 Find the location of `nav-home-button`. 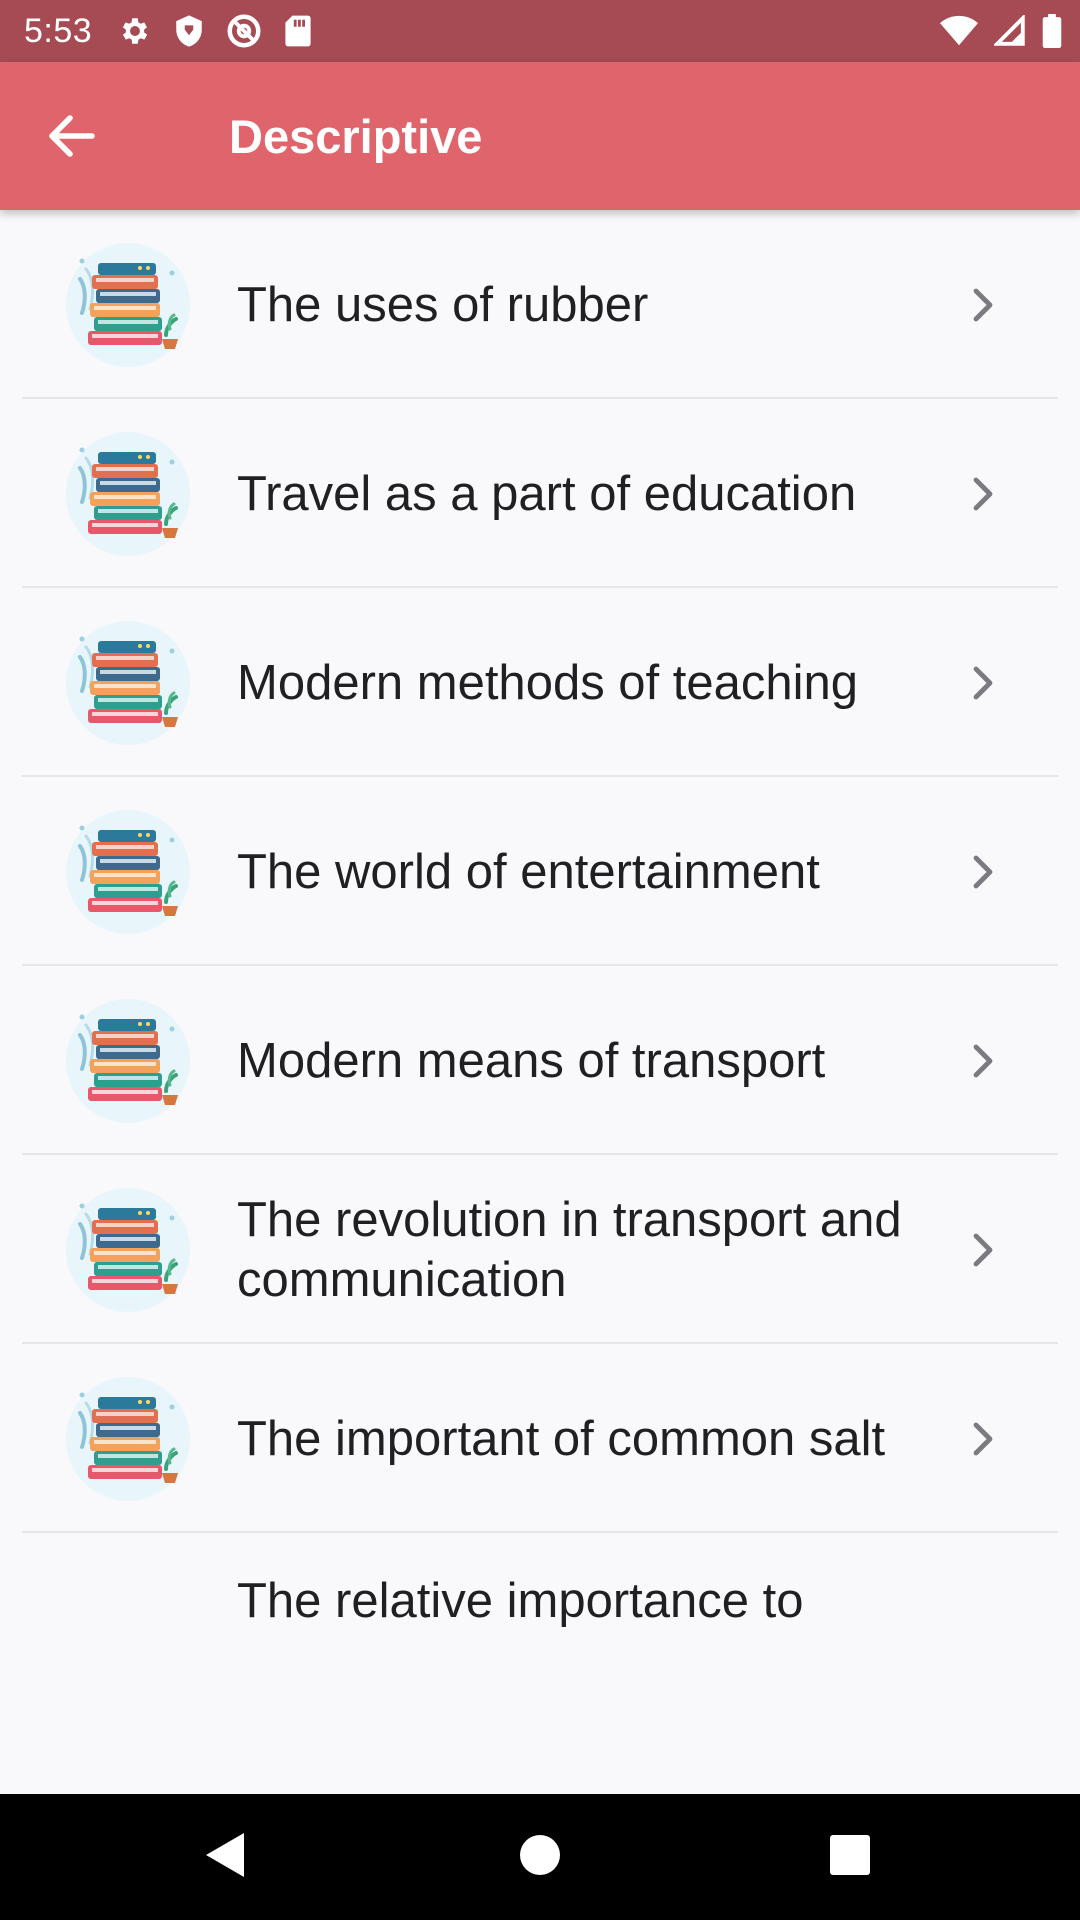

nav-home-button is located at coordinates (540, 1857).